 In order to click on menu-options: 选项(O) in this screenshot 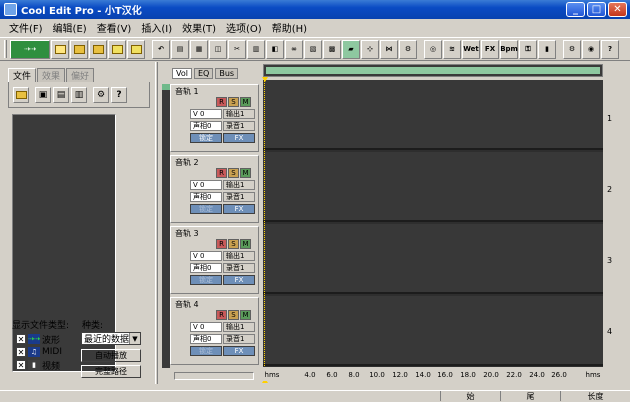, I will do `click(244, 27)`.